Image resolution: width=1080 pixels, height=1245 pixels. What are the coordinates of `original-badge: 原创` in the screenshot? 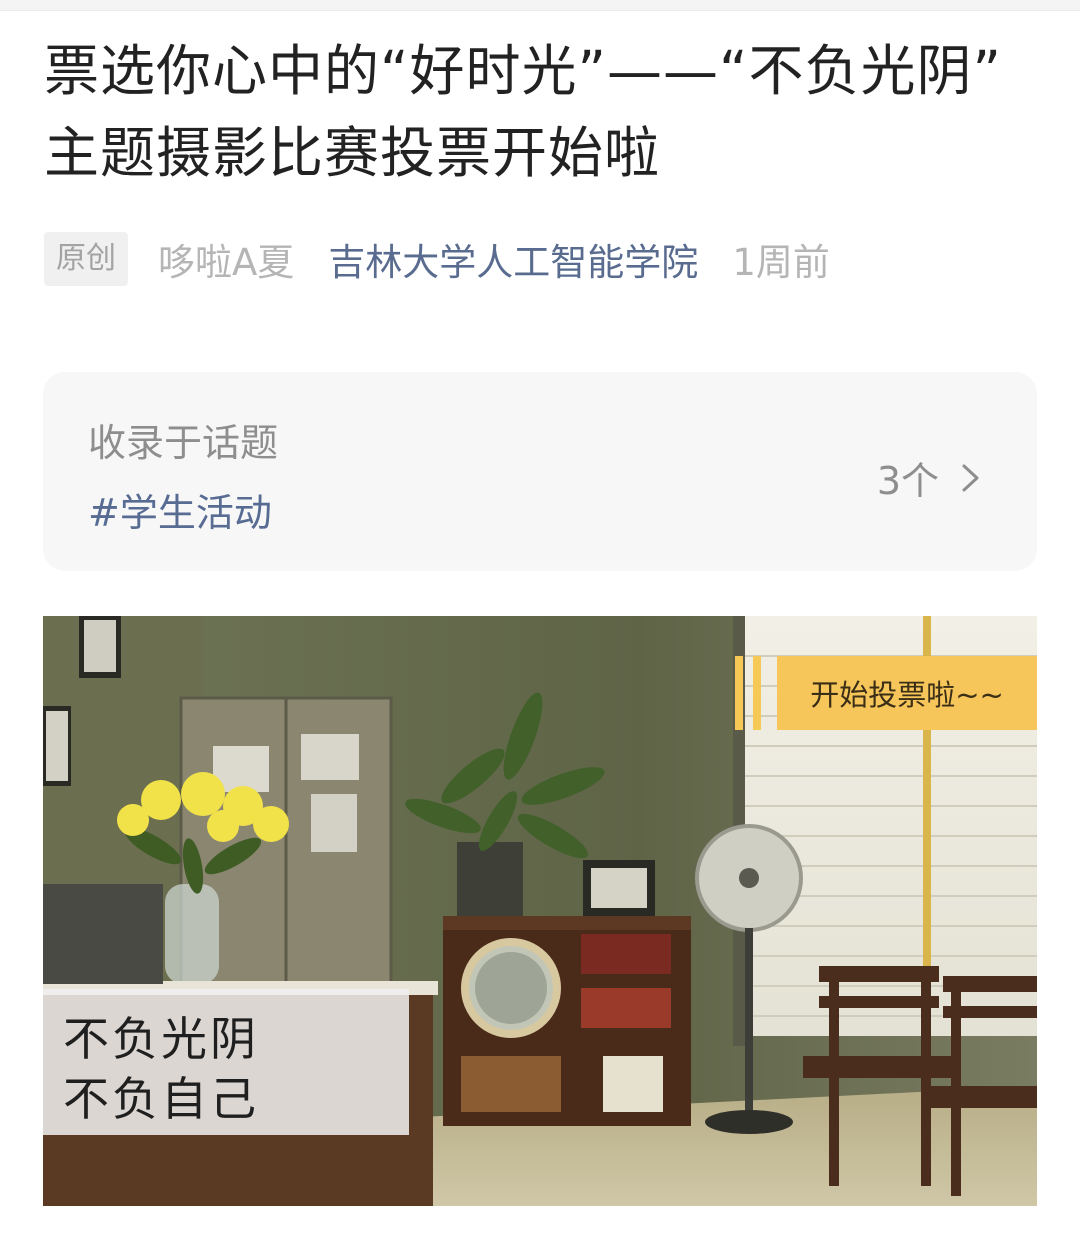 It's located at (86, 259).